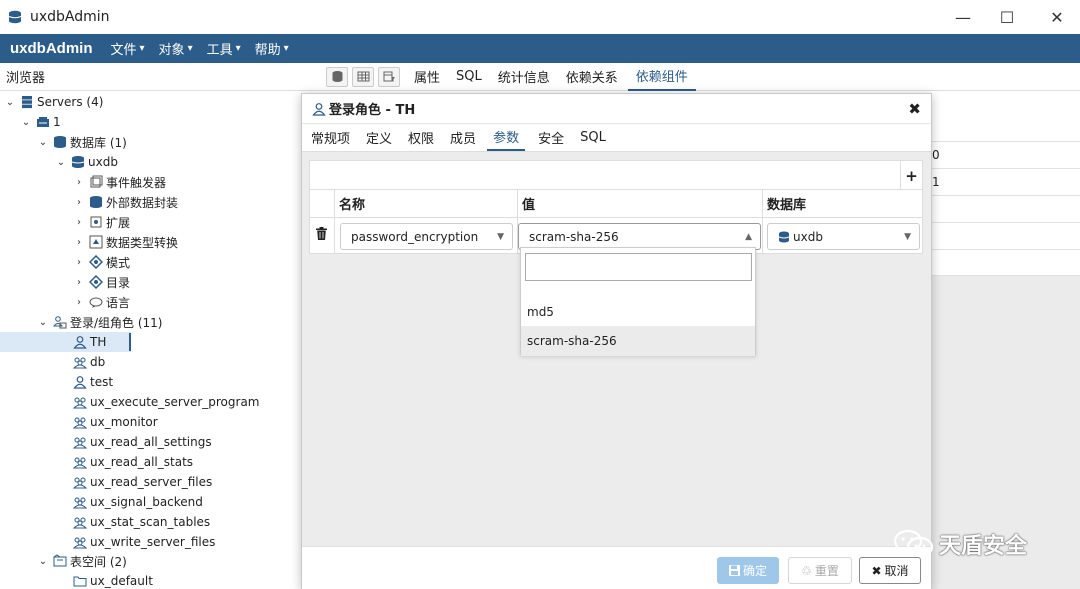 The image size is (1080, 589). Describe the element at coordinates (113, 580) in the screenshot. I see `tree-node-tablespace: ux_default` at that location.